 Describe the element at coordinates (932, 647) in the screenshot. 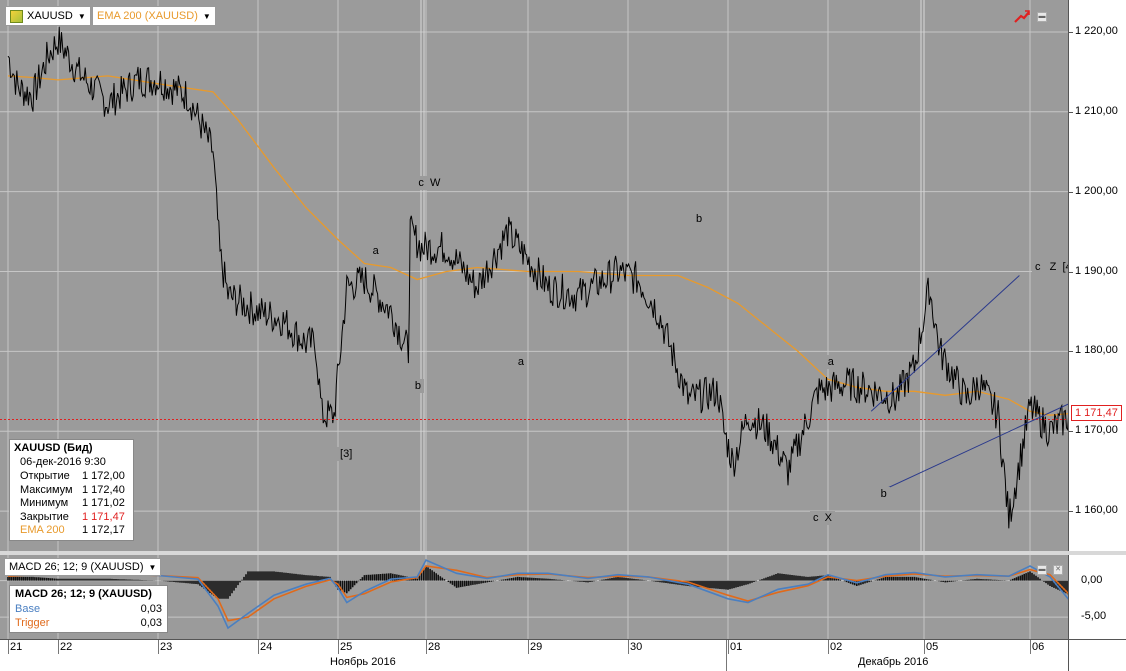

I see `x-tick-label: 05` at that location.